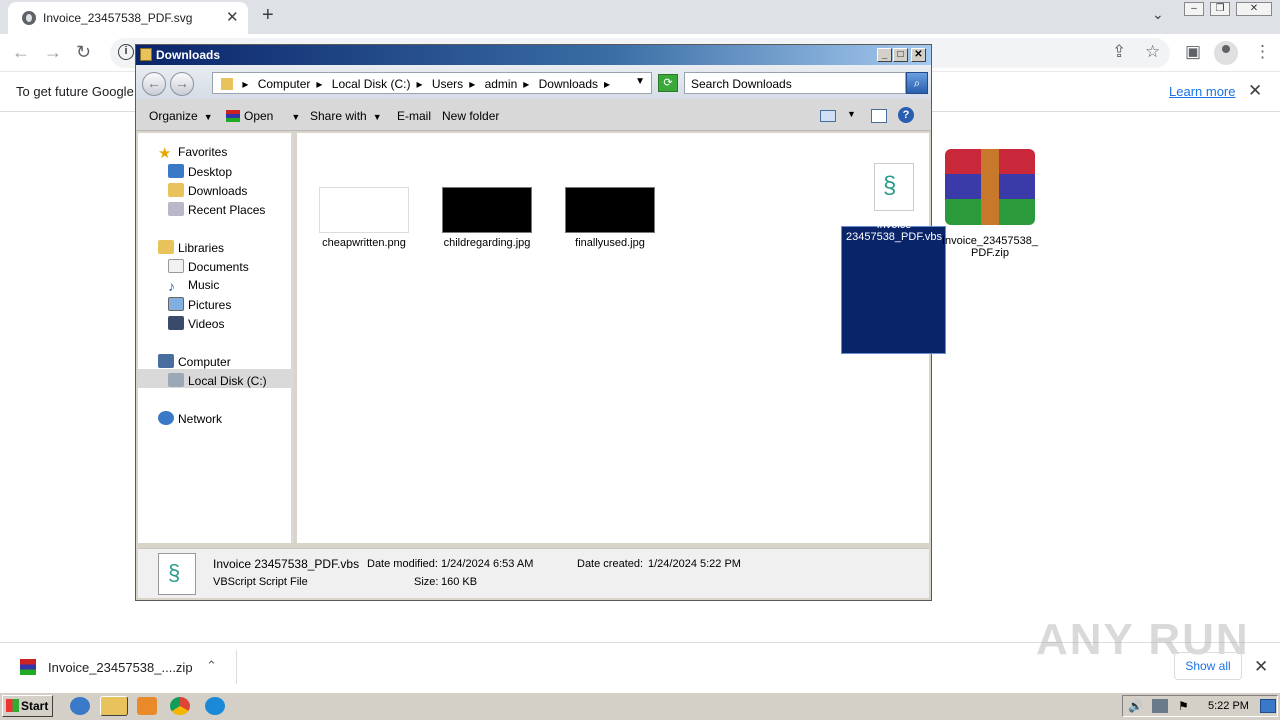 This screenshot has height=720, width=1280. What do you see at coordinates (216, 209) in the screenshot?
I see `sidebar-item-recent-places: Recent Places` at bounding box center [216, 209].